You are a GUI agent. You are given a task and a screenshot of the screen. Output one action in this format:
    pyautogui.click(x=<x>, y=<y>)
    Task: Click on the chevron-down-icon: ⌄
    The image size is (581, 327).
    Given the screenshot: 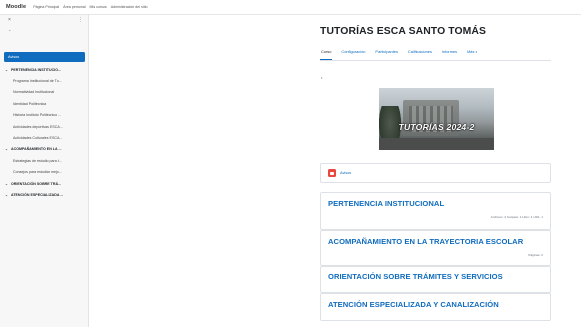 What is the action you would take?
    pyautogui.click(x=9, y=29)
    